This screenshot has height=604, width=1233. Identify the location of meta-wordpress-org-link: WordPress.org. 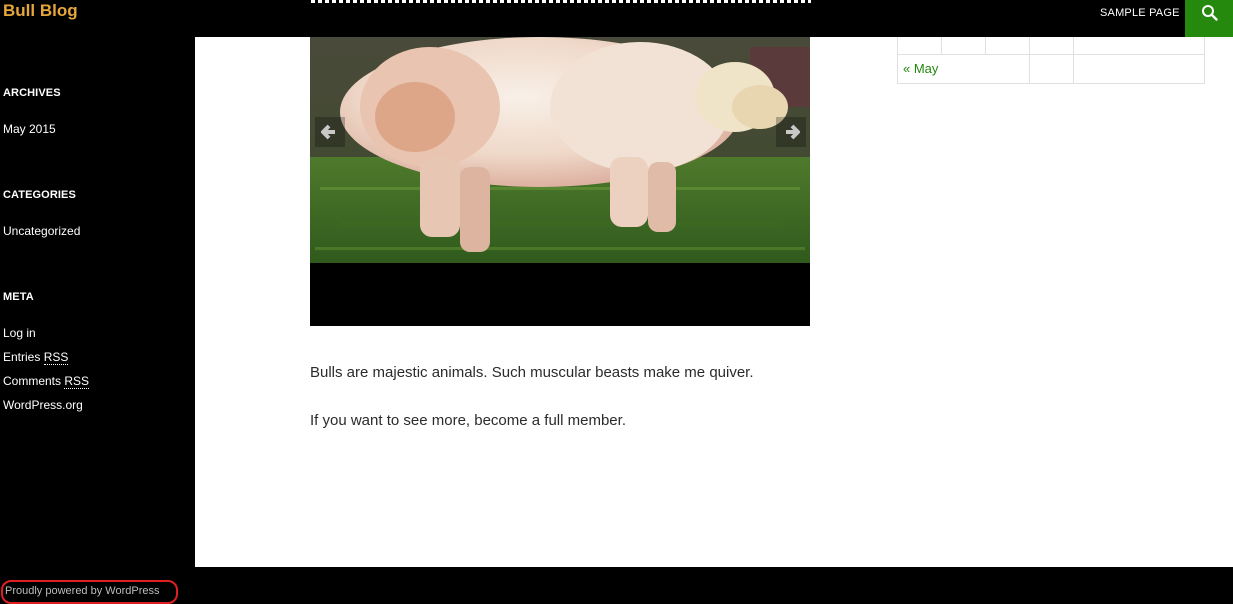
(43, 405).